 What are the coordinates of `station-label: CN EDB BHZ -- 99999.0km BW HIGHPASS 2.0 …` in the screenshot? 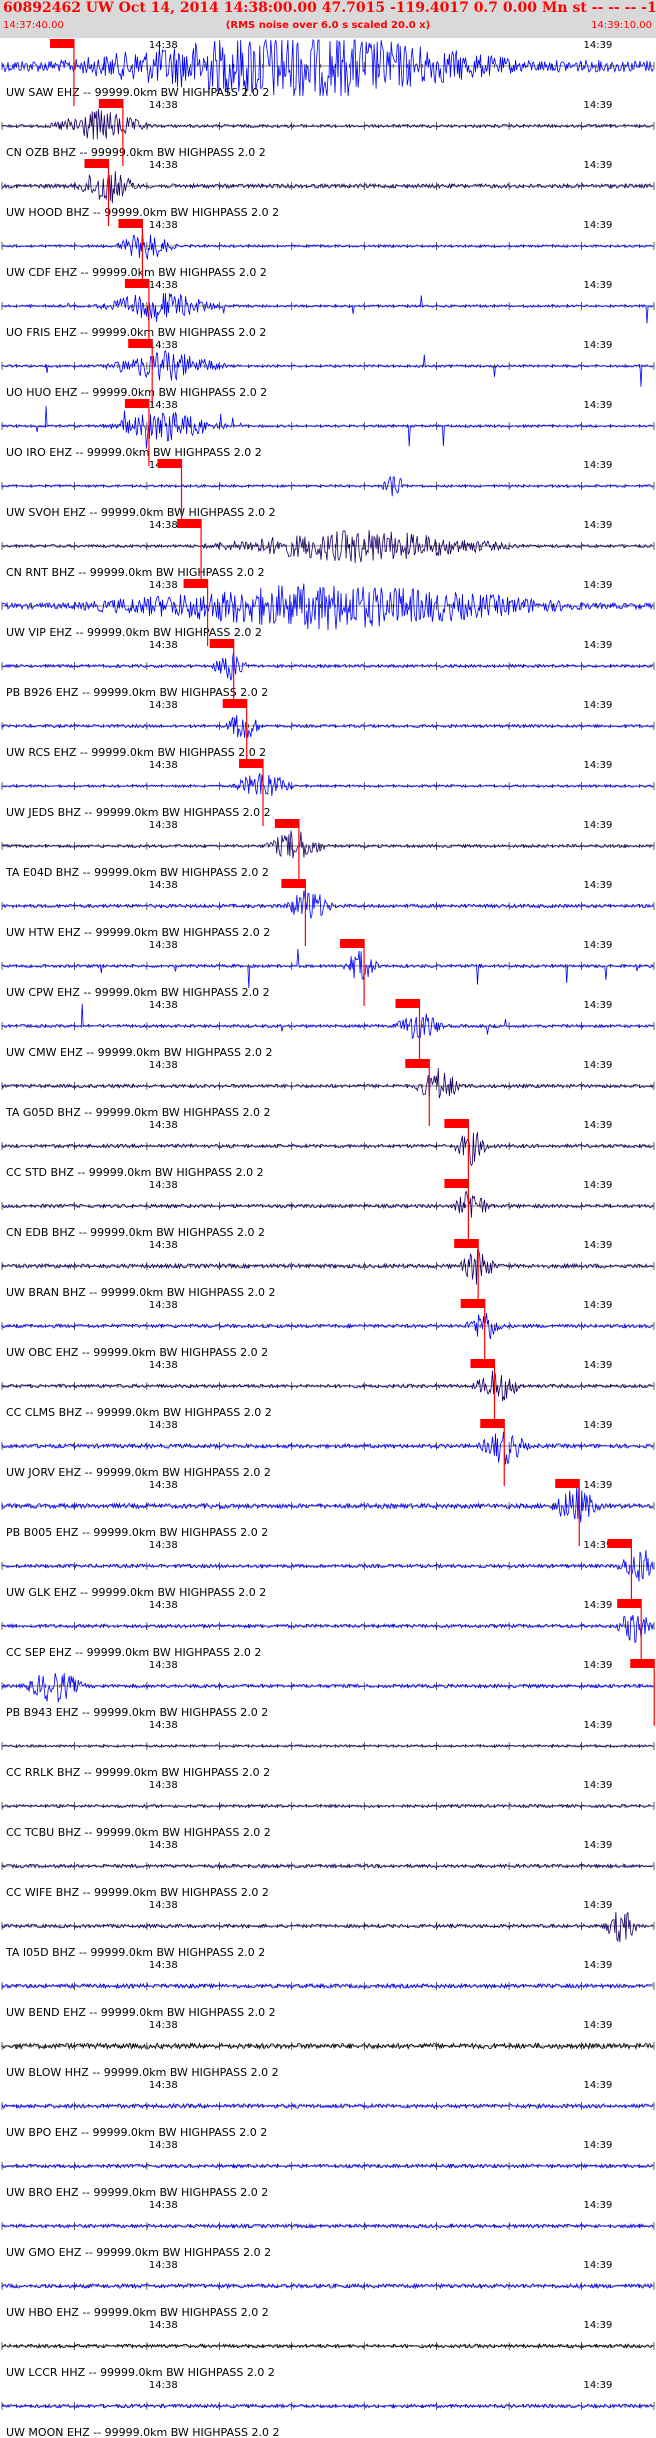 It's located at (135, 1232).